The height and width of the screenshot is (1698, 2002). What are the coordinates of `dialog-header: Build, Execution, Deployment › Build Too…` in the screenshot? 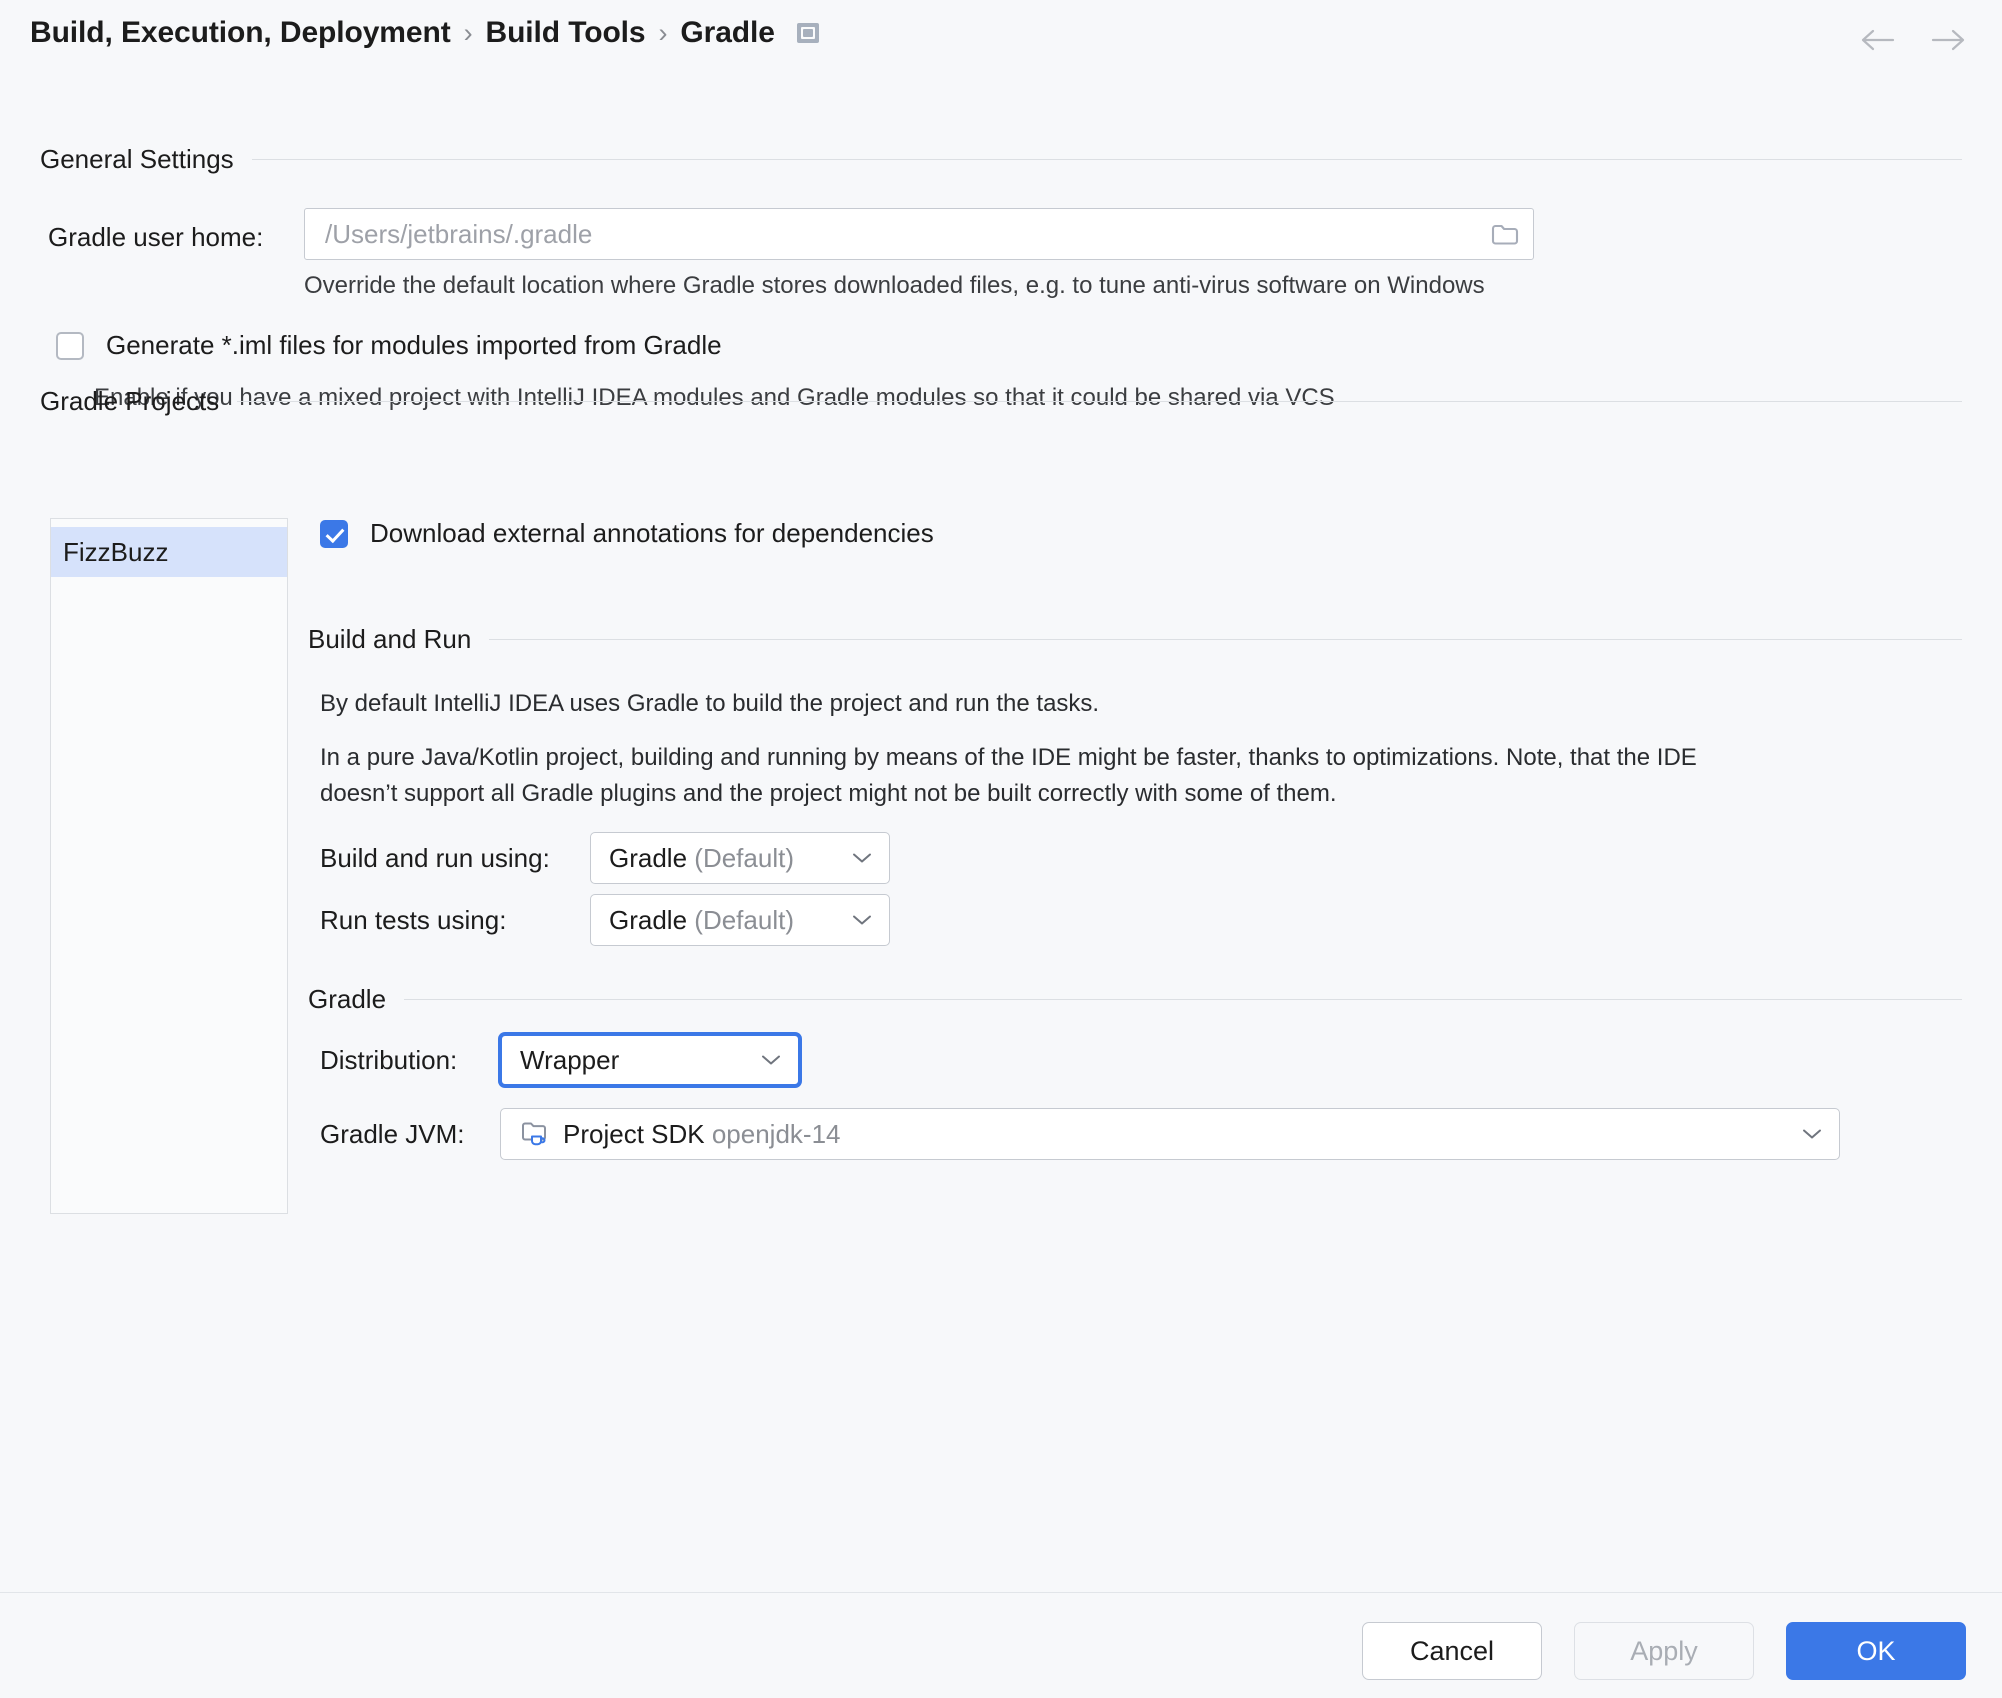 It's located at (1001, 43).